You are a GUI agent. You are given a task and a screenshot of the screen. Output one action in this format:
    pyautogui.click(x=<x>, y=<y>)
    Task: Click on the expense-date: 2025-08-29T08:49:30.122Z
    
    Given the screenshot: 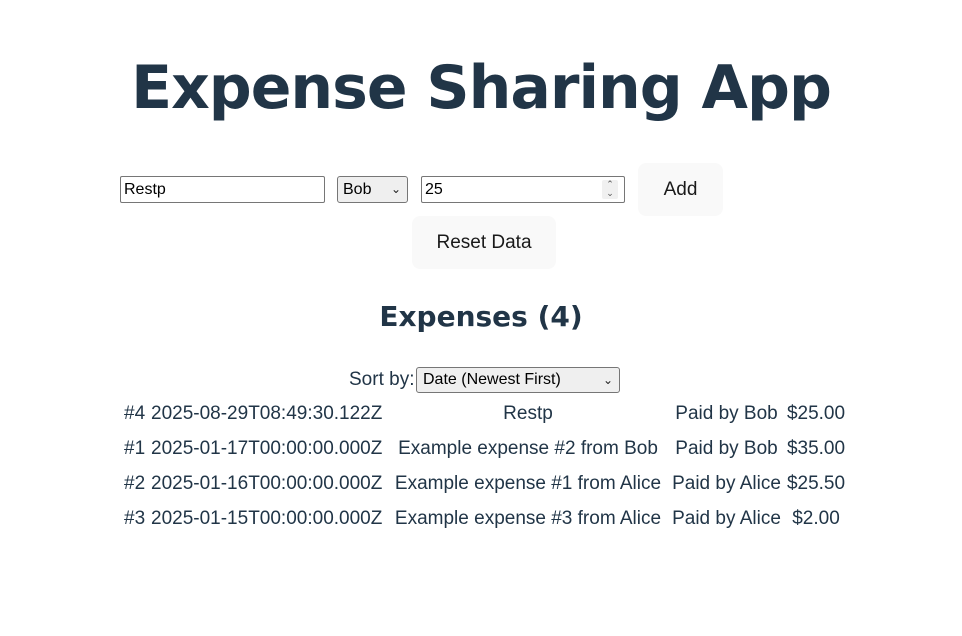 What is the action you would take?
    pyautogui.click(x=267, y=413)
    